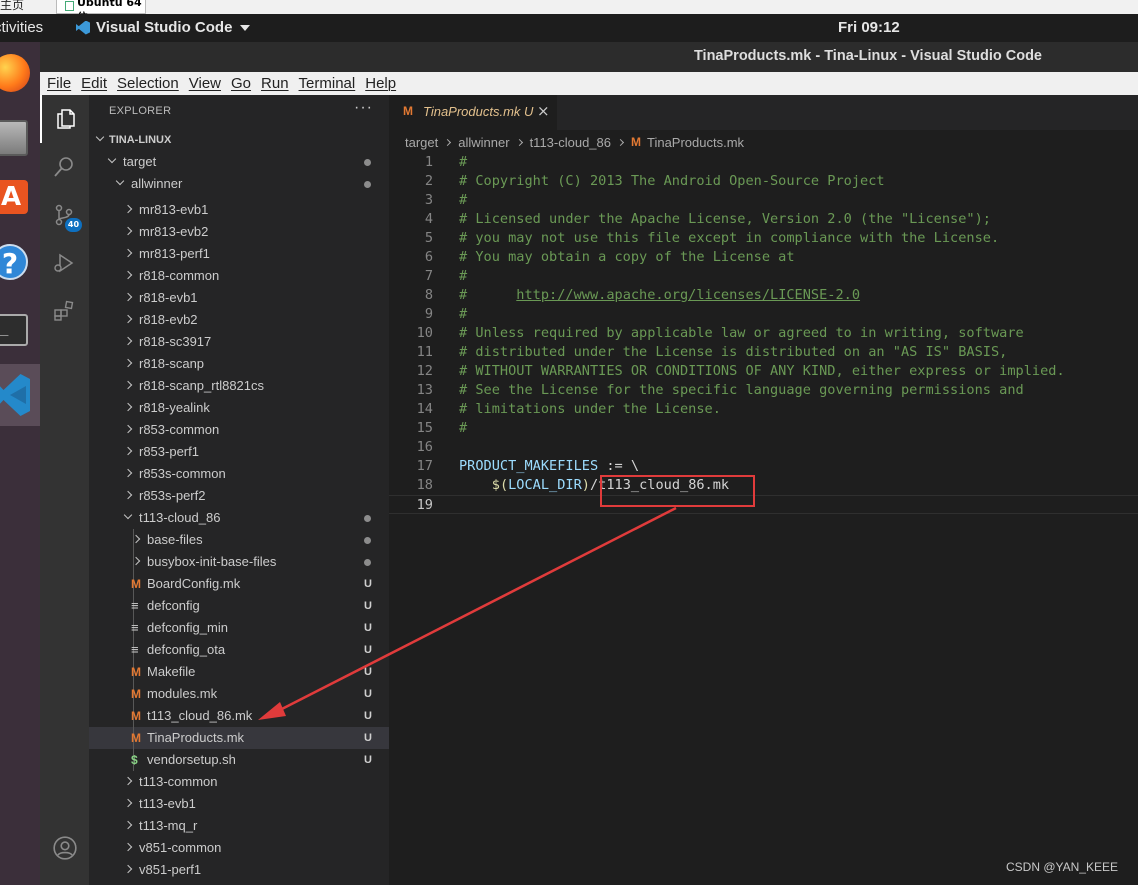  I want to click on folder-item: allwinner, so click(239, 184).